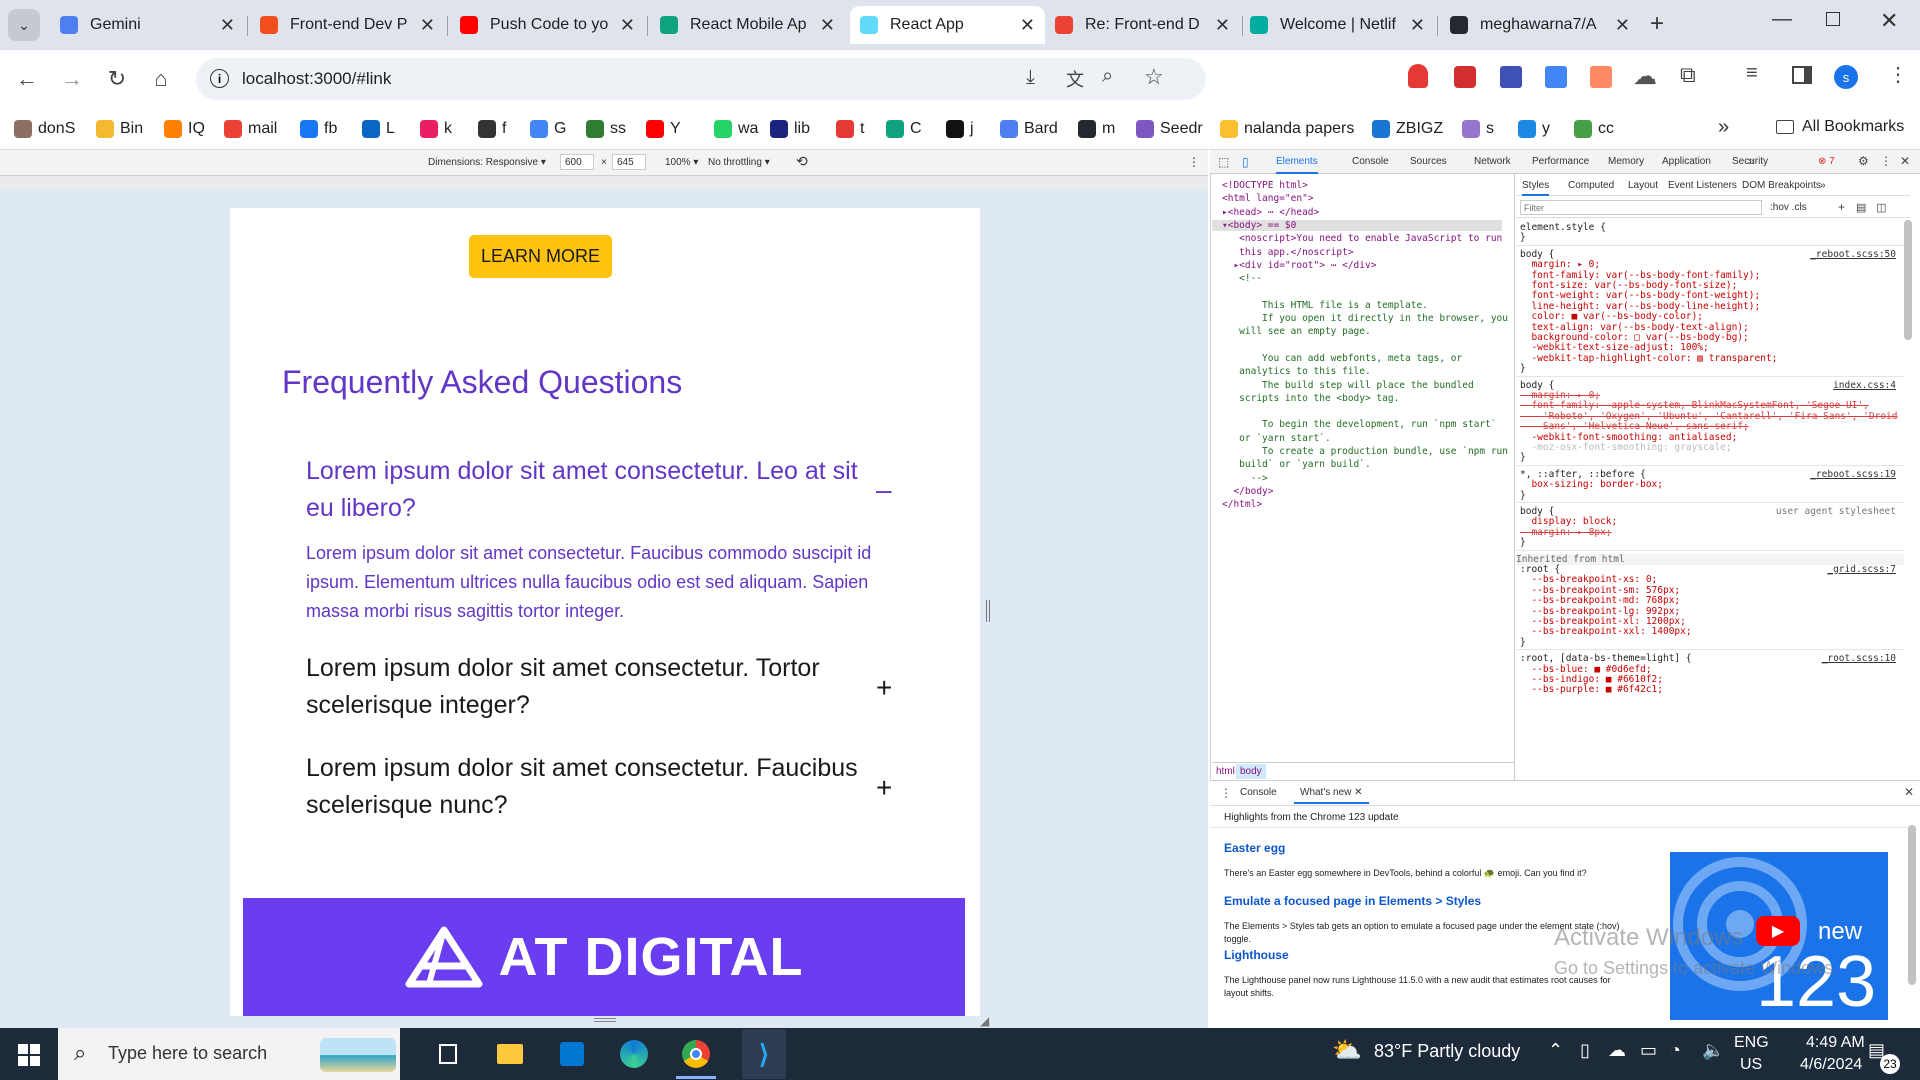 The image size is (1920, 1080). I want to click on reload-button: ↻, so click(117, 79).